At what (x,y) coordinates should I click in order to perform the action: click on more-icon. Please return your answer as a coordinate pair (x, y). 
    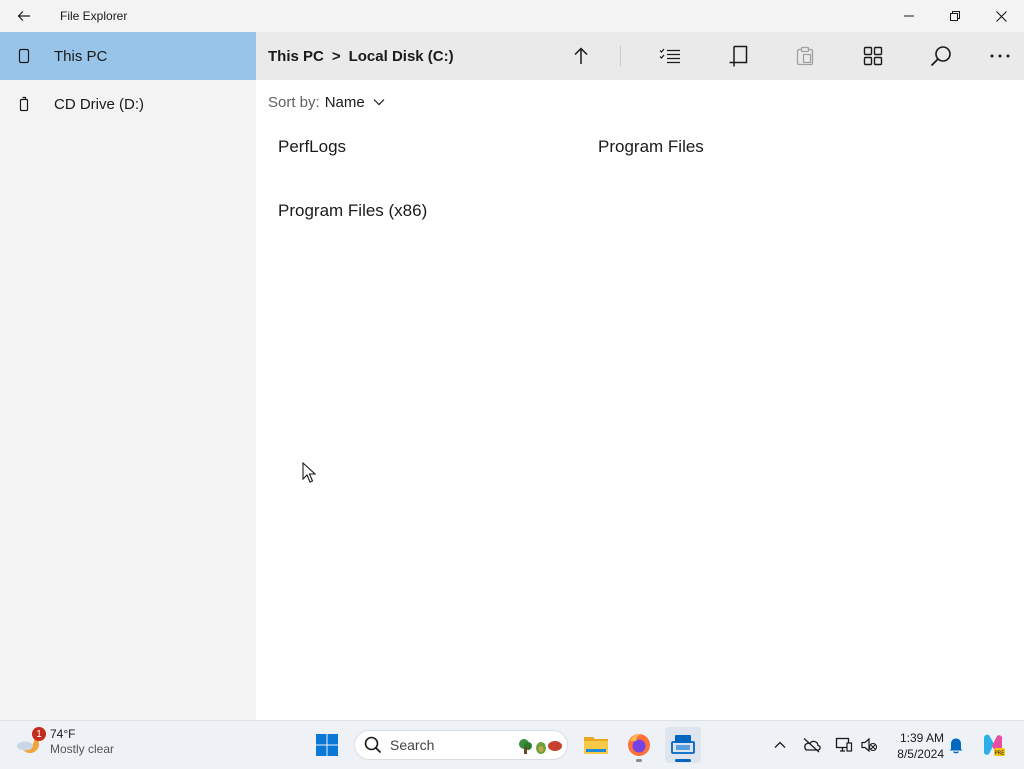
    Looking at the image, I should click on (1000, 56).